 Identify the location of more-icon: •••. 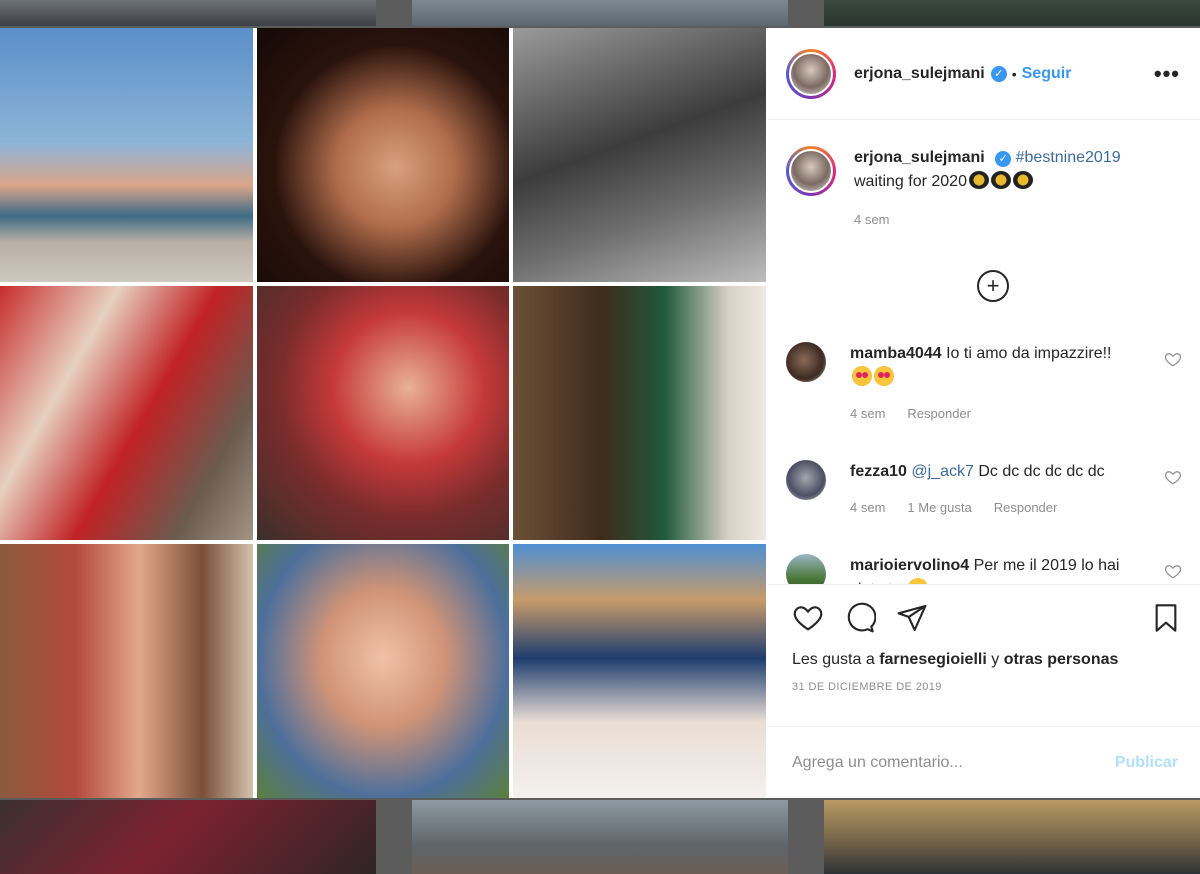
(1167, 74).